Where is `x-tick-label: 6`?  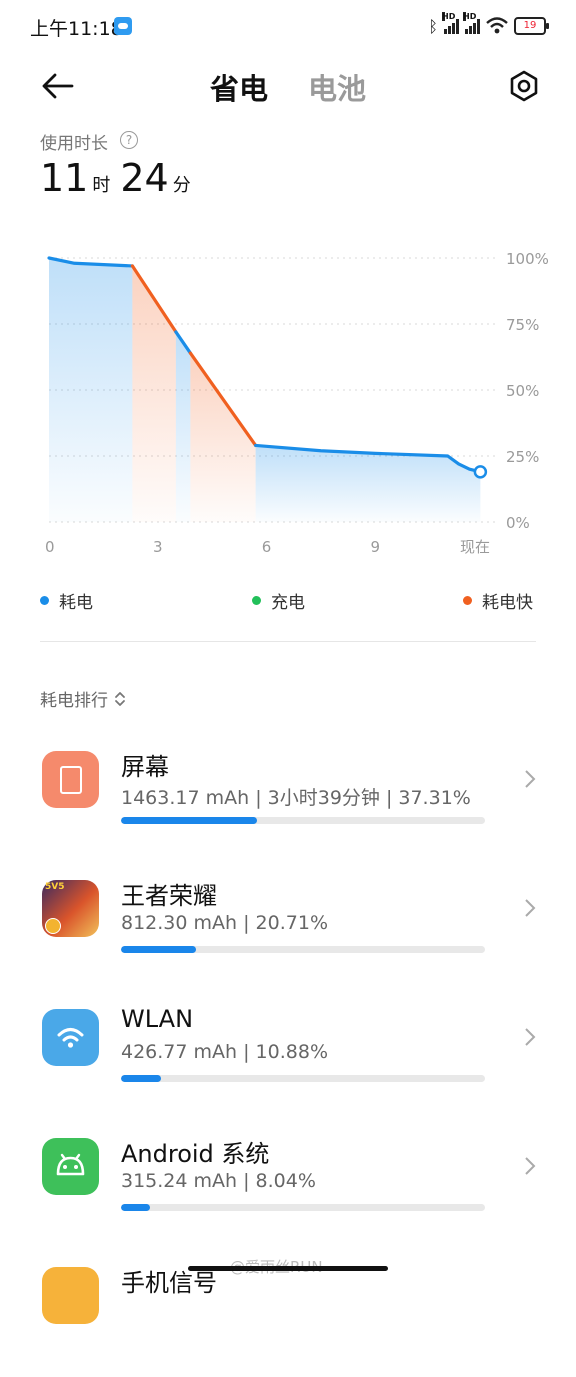 x-tick-label: 6 is located at coordinates (267, 547).